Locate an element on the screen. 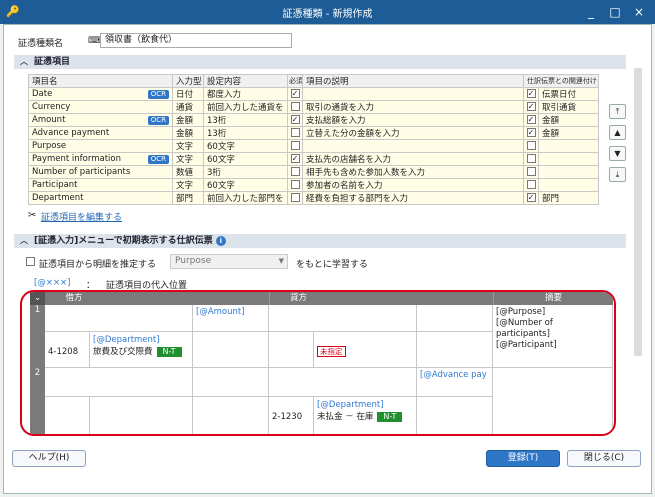 This screenshot has height=497, width=655. row1-debit-code: 4-1208 is located at coordinates (67, 350).